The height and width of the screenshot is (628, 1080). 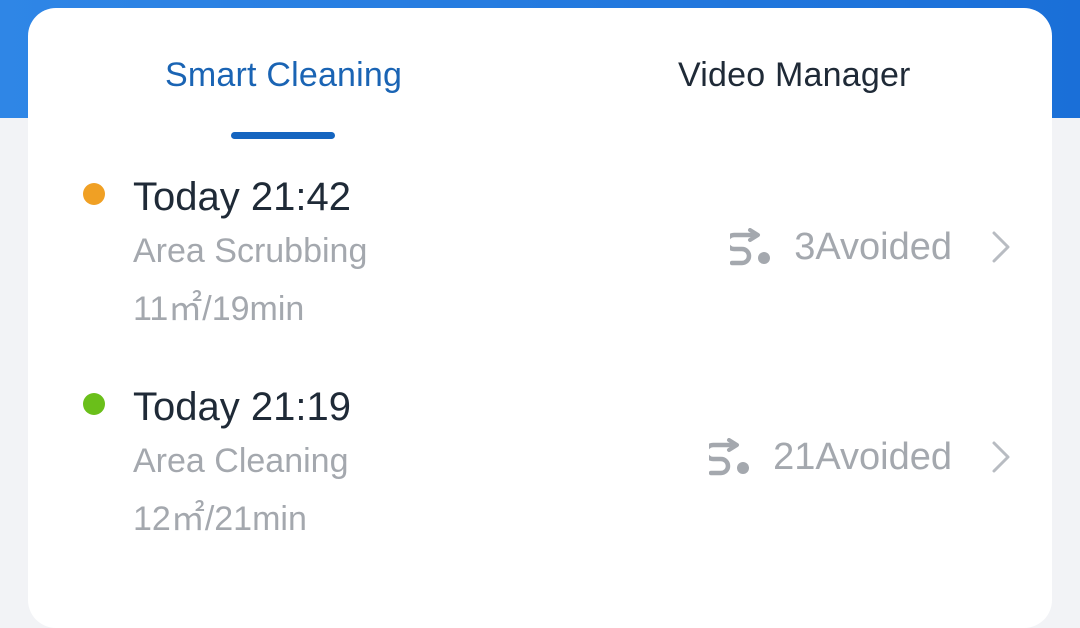 What do you see at coordinates (250, 251) in the screenshot?
I see `record-mode: Area Scrubbing` at bounding box center [250, 251].